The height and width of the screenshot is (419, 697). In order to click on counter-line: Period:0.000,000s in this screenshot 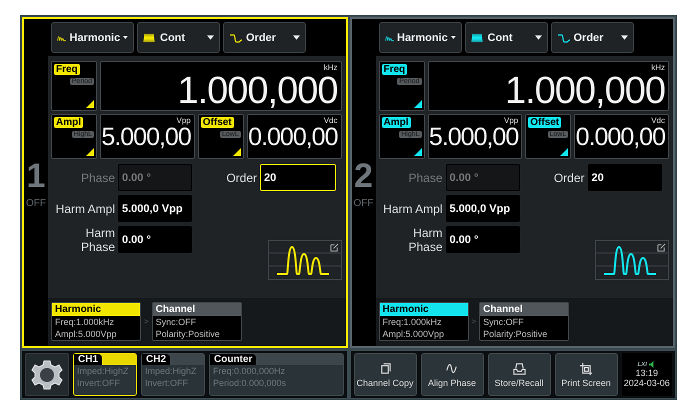, I will do `click(250, 383)`.